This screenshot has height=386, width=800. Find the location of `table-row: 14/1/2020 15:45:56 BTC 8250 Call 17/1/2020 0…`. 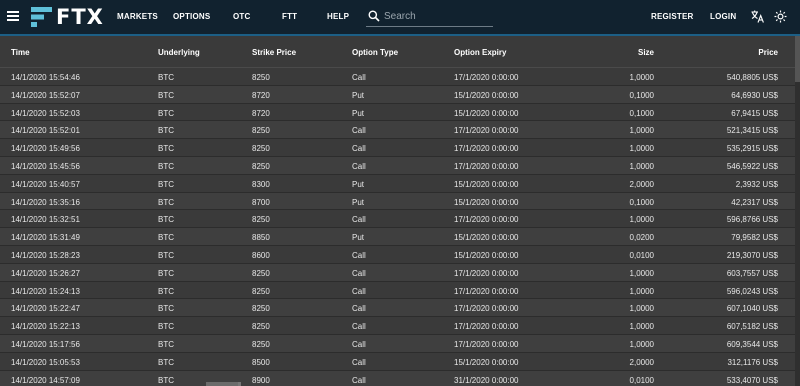

table-row: 14/1/2020 15:45:56 BTC 8250 Call 17/1/2020 0… is located at coordinates (397, 166).